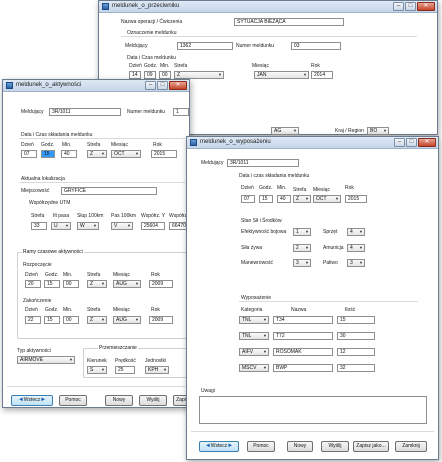  Describe the element at coordinates (33, 284) in the screenshot. I see `start-day-field: 20` at that location.